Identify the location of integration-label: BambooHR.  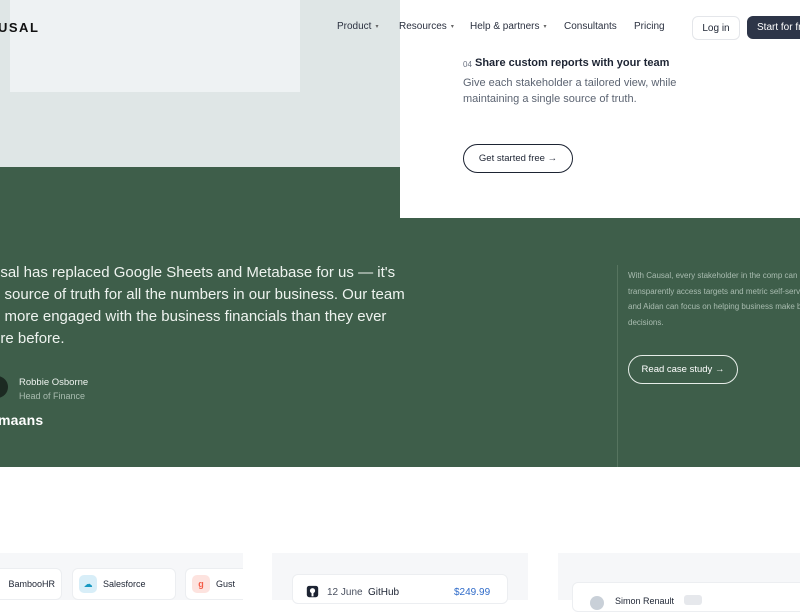
(31, 584).